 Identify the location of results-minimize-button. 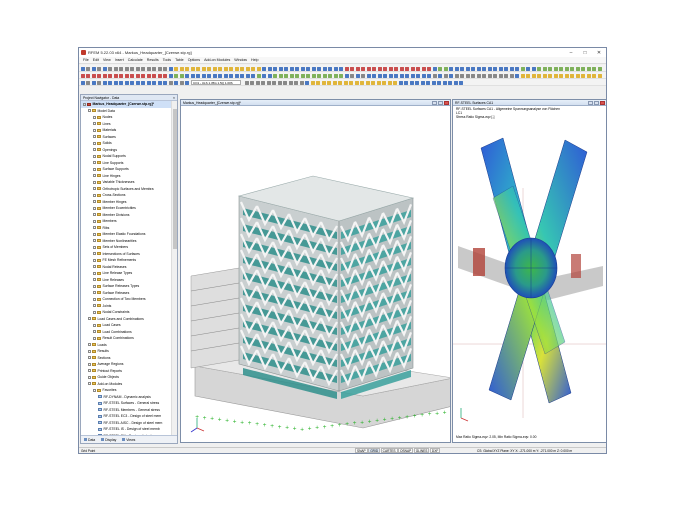
(590, 103).